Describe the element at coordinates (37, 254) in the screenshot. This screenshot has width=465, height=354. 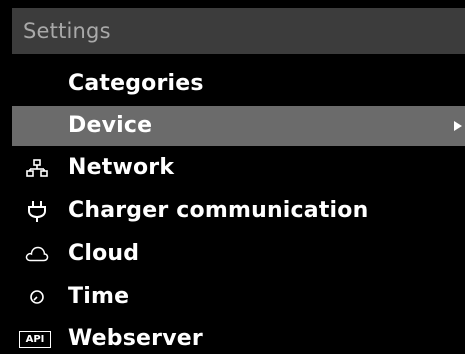
I see `cloud-icon` at that location.